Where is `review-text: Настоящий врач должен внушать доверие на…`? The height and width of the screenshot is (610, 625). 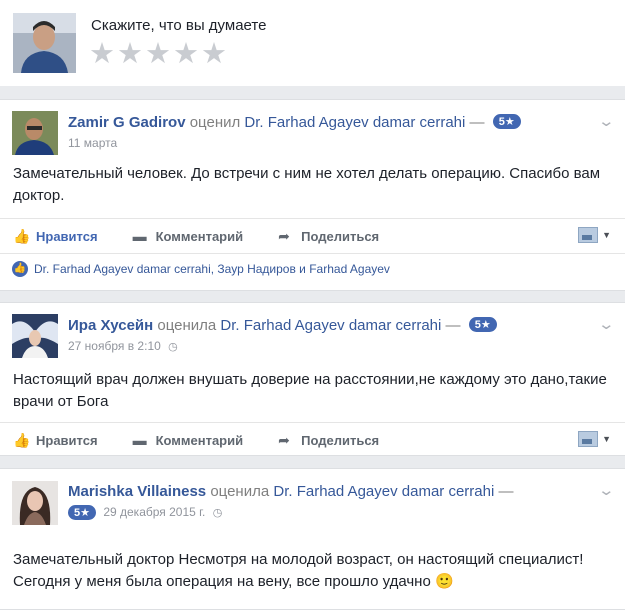
review-text: Настоящий врач должен внушать доверие на… is located at coordinates (310, 390).